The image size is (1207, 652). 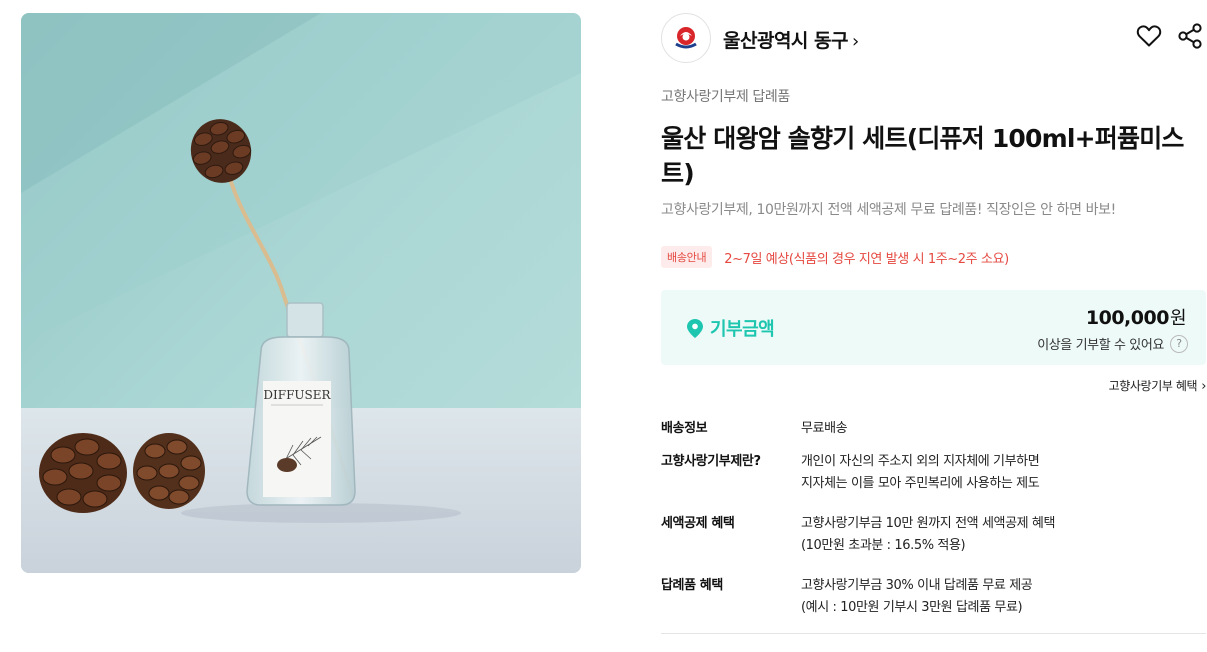 I want to click on location-pin-icon, so click(x=695, y=328).